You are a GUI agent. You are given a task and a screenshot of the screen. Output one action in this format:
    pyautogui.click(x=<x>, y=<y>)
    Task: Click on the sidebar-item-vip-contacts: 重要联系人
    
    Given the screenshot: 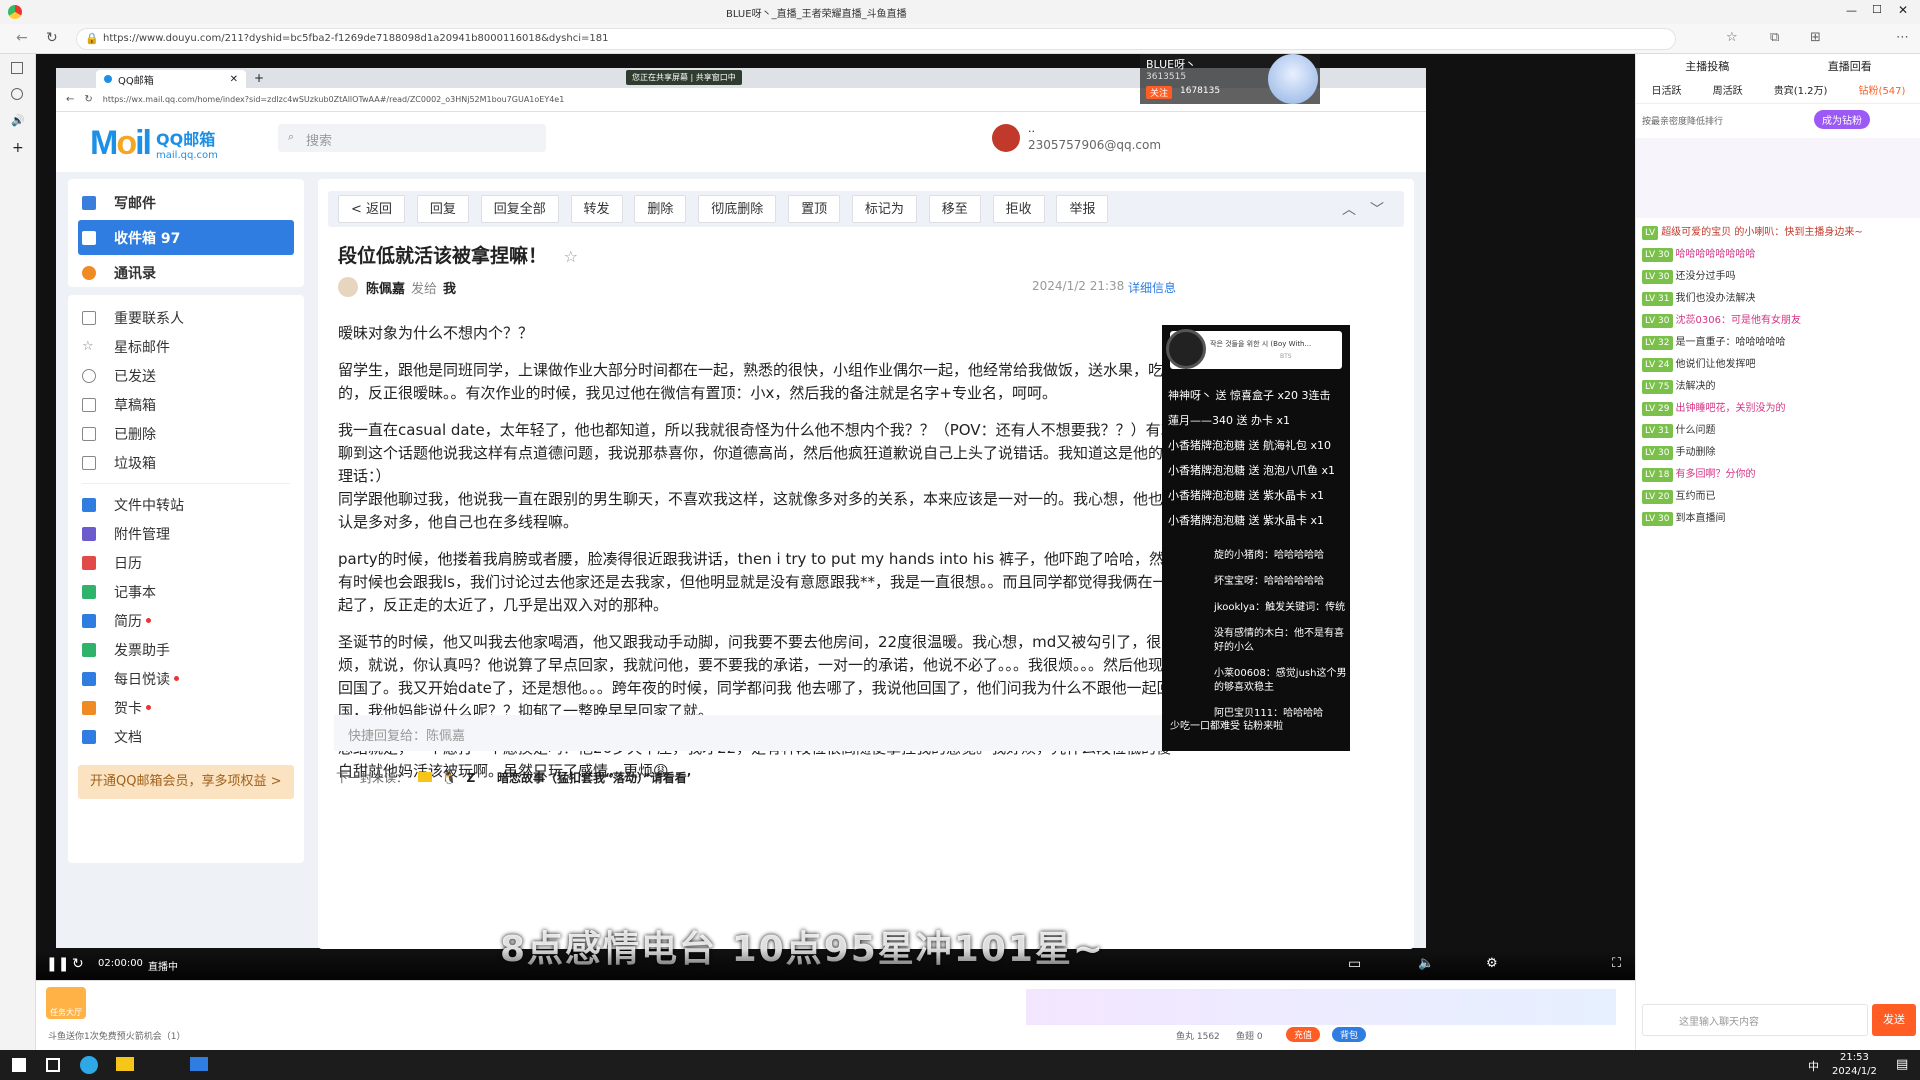 What is the action you would take?
    pyautogui.click(x=186, y=317)
    